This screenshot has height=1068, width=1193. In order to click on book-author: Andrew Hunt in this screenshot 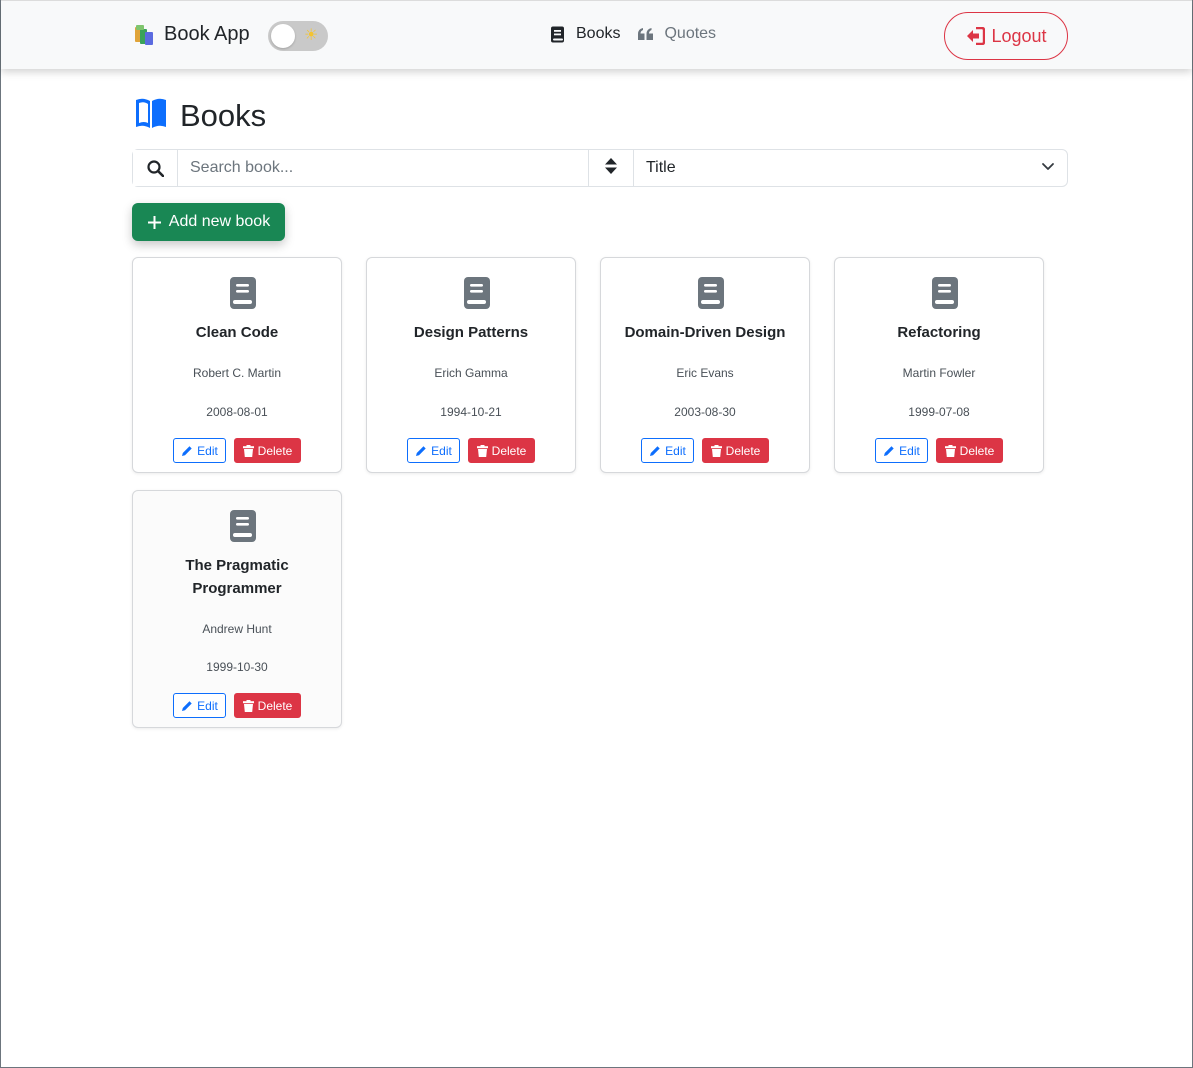, I will do `click(237, 629)`.